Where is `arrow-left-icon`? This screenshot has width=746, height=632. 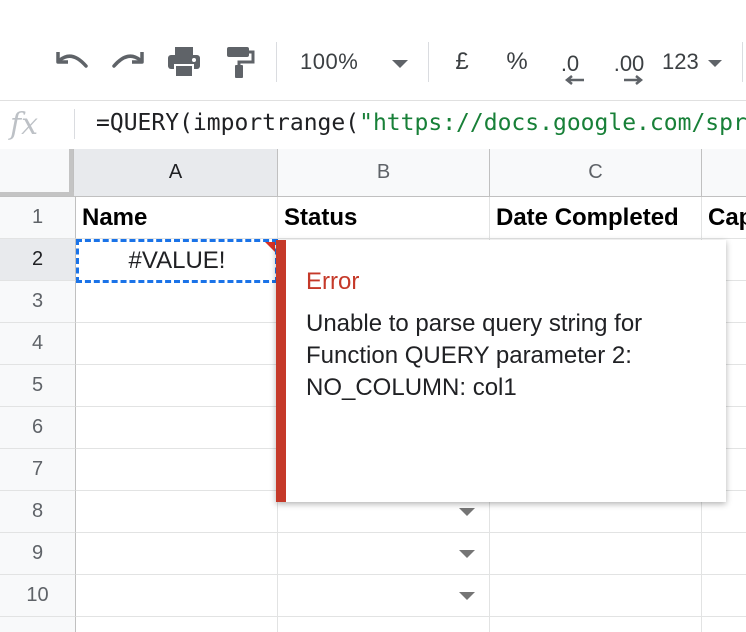 arrow-left-icon is located at coordinates (574, 80).